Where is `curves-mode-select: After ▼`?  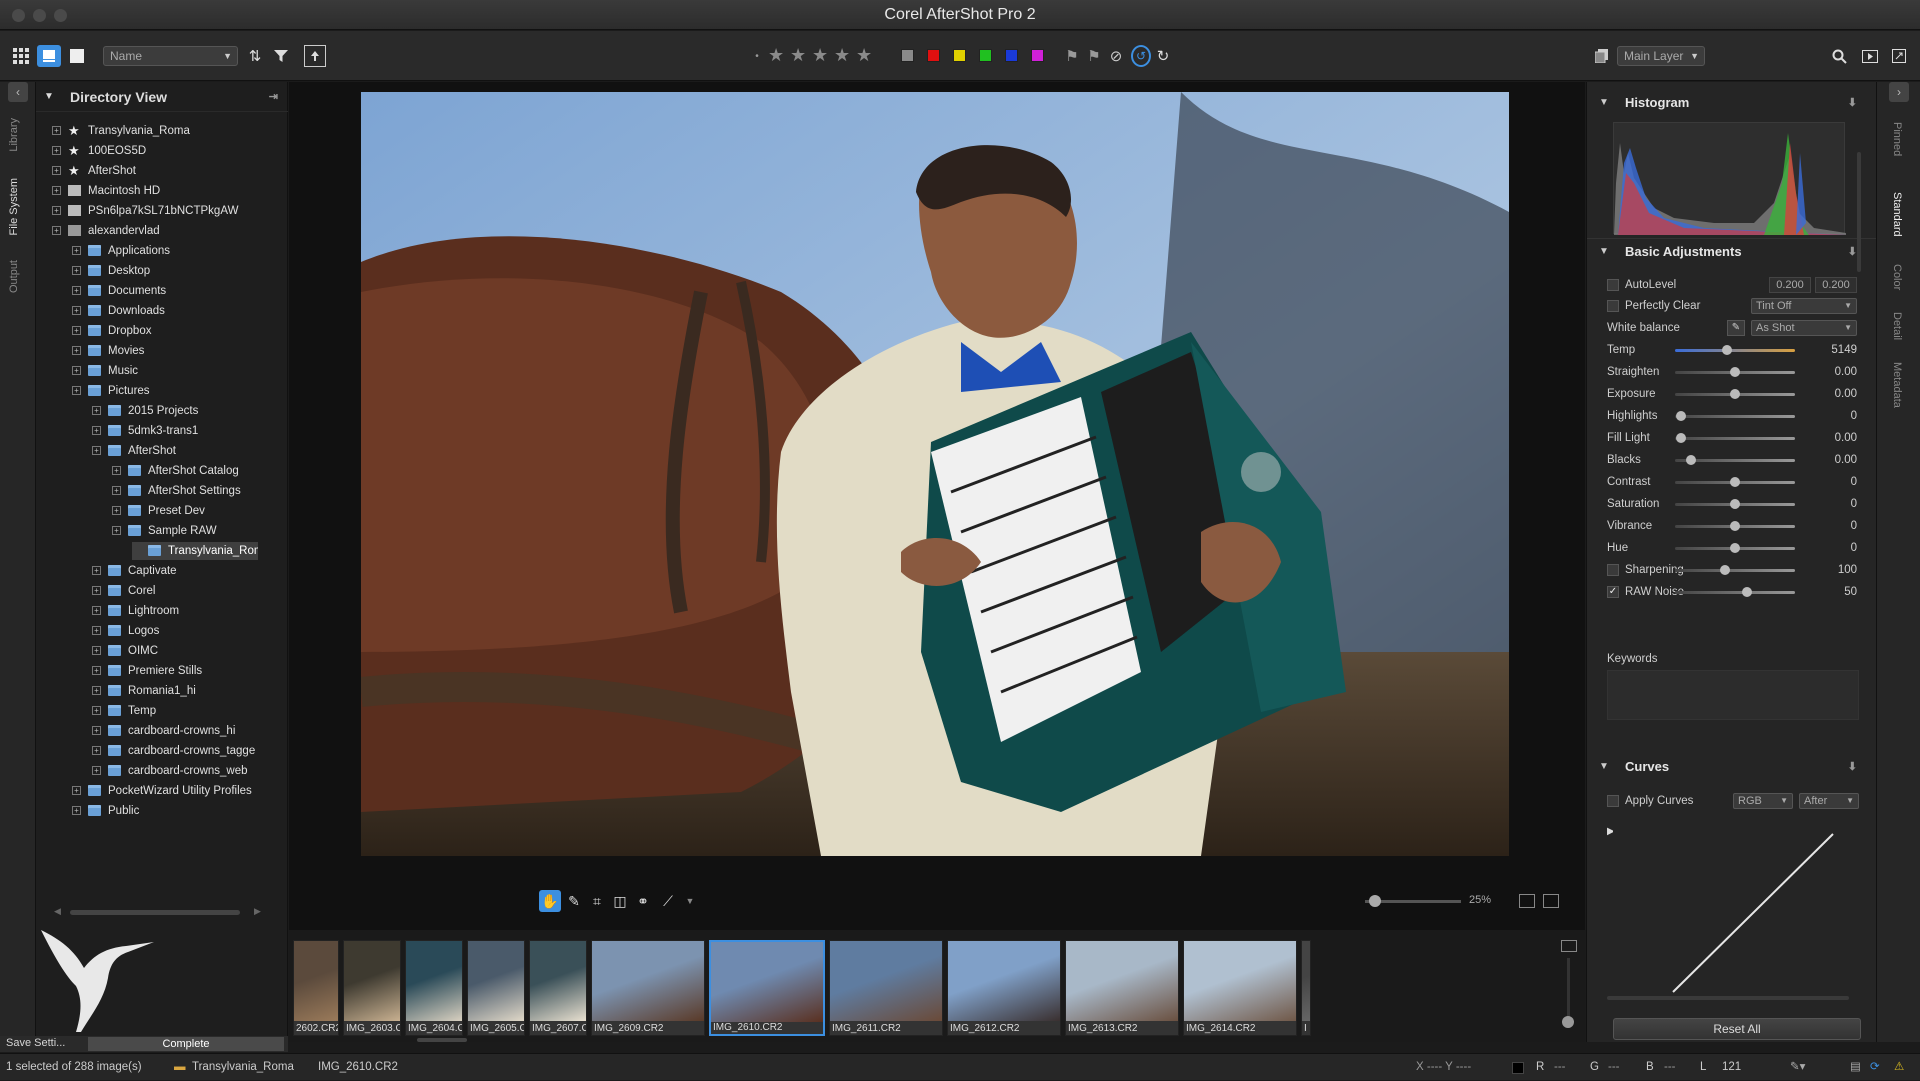
curves-mode-select: After ▼ is located at coordinates (1829, 801).